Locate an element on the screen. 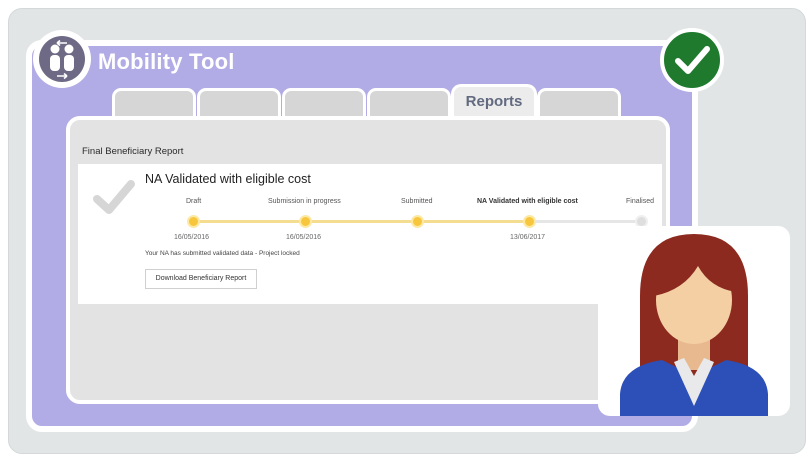 The image size is (809, 454). download-report-button: Download Beneficiary Report is located at coordinates (201, 279).